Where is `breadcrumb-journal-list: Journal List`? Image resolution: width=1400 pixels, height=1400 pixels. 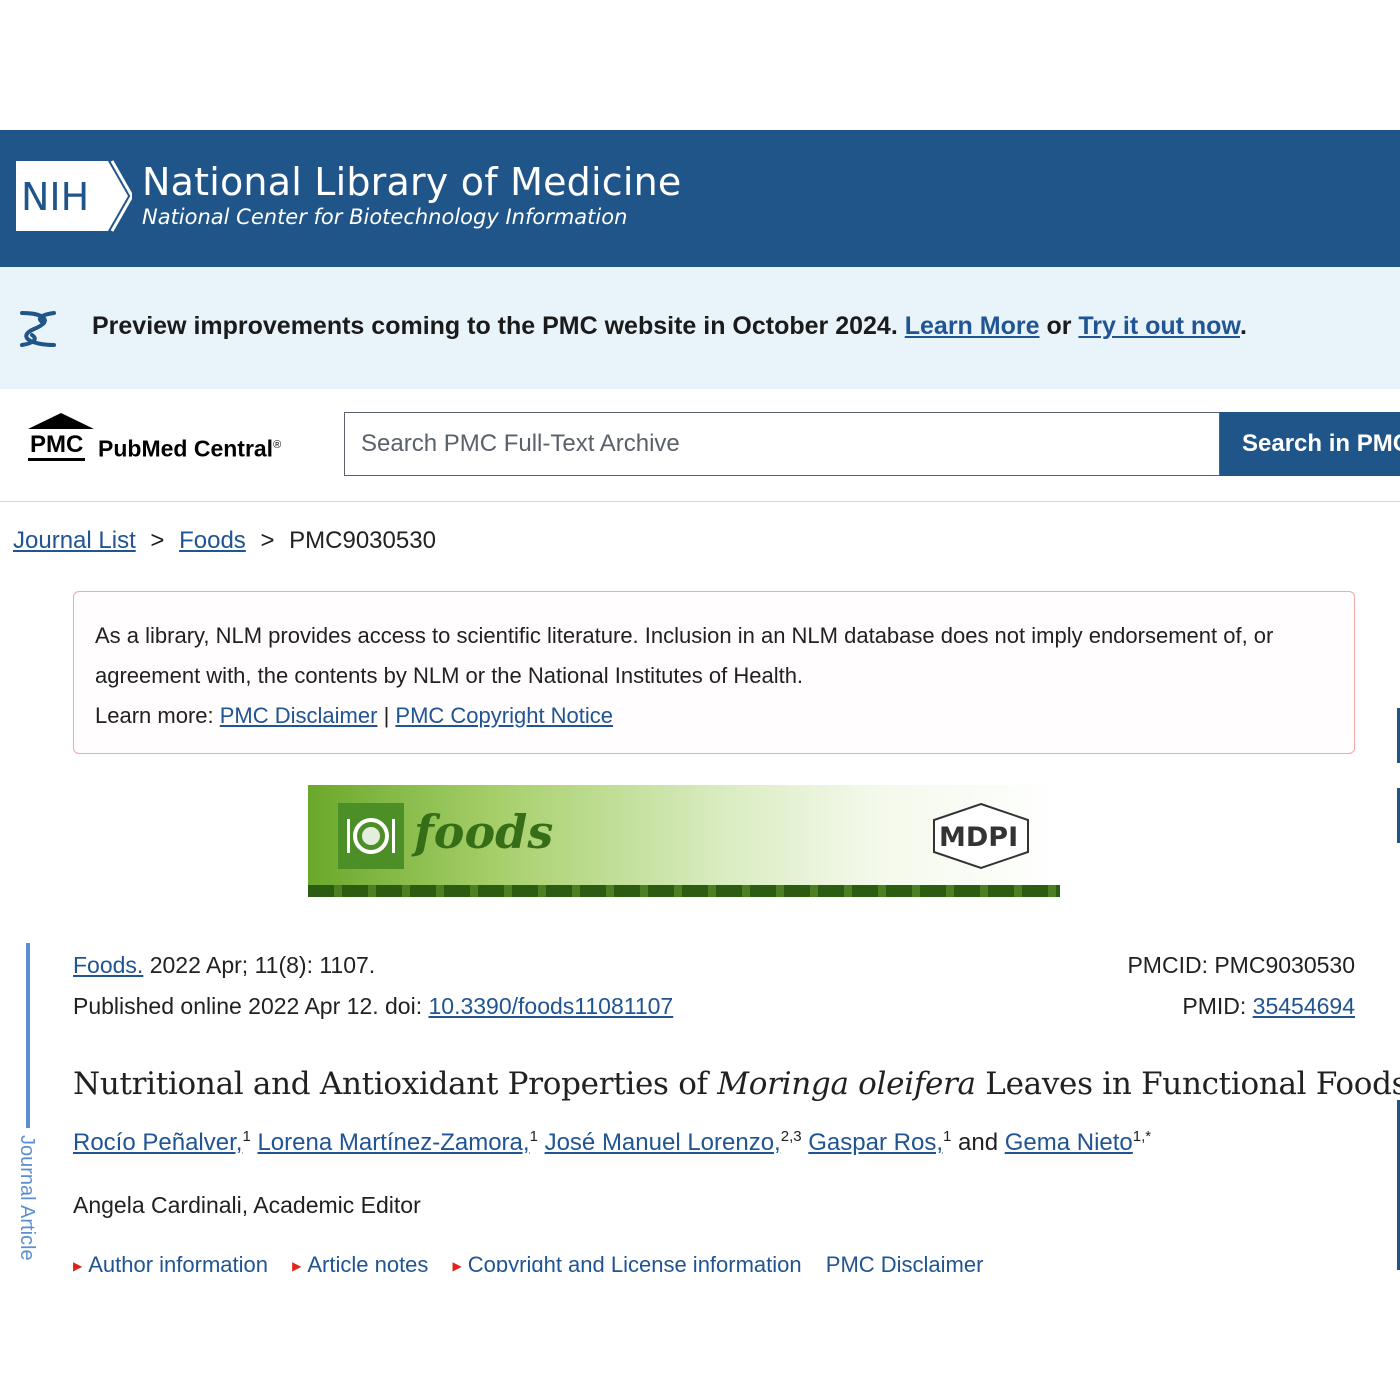
breadcrumb-journal-list: Journal List is located at coordinates (74, 540).